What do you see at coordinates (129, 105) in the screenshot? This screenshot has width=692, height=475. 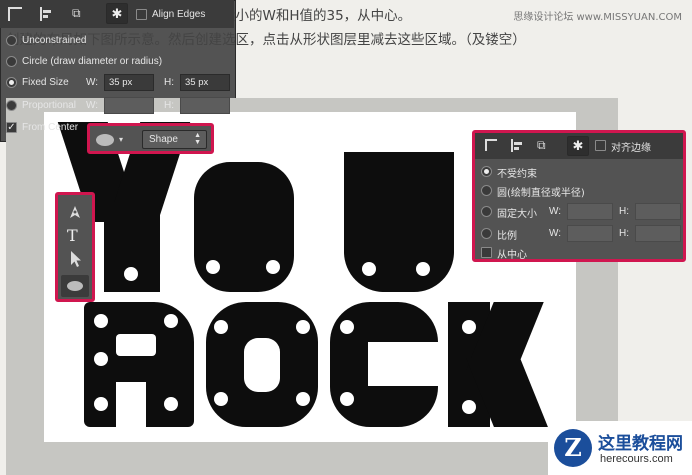 I see `proportional-width-input` at bounding box center [129, 105].